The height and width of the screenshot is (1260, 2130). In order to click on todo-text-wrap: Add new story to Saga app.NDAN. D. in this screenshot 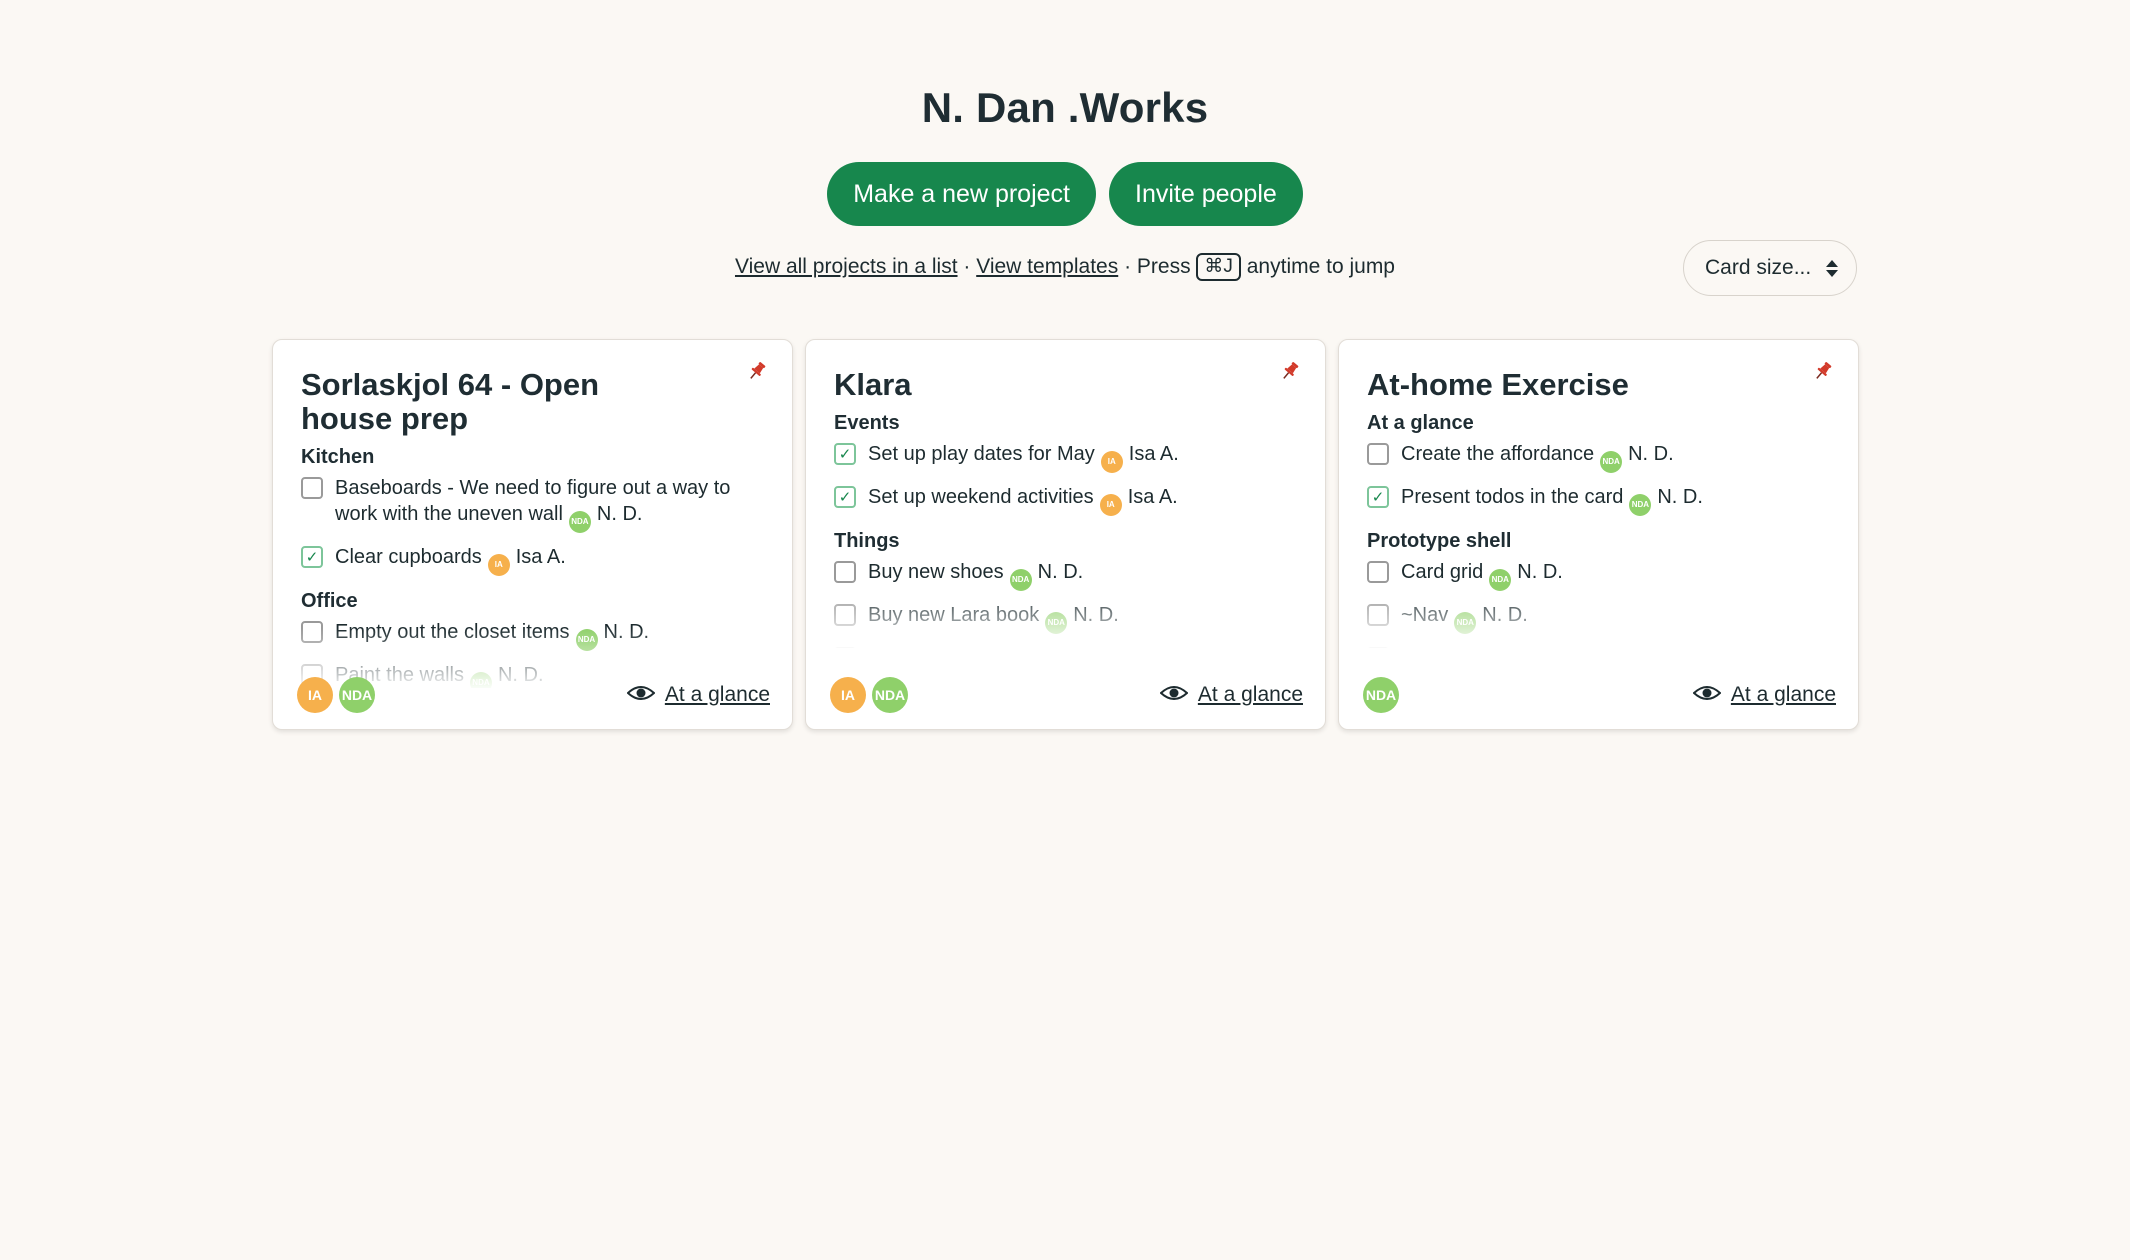, I will do `click(1030, 646)`.